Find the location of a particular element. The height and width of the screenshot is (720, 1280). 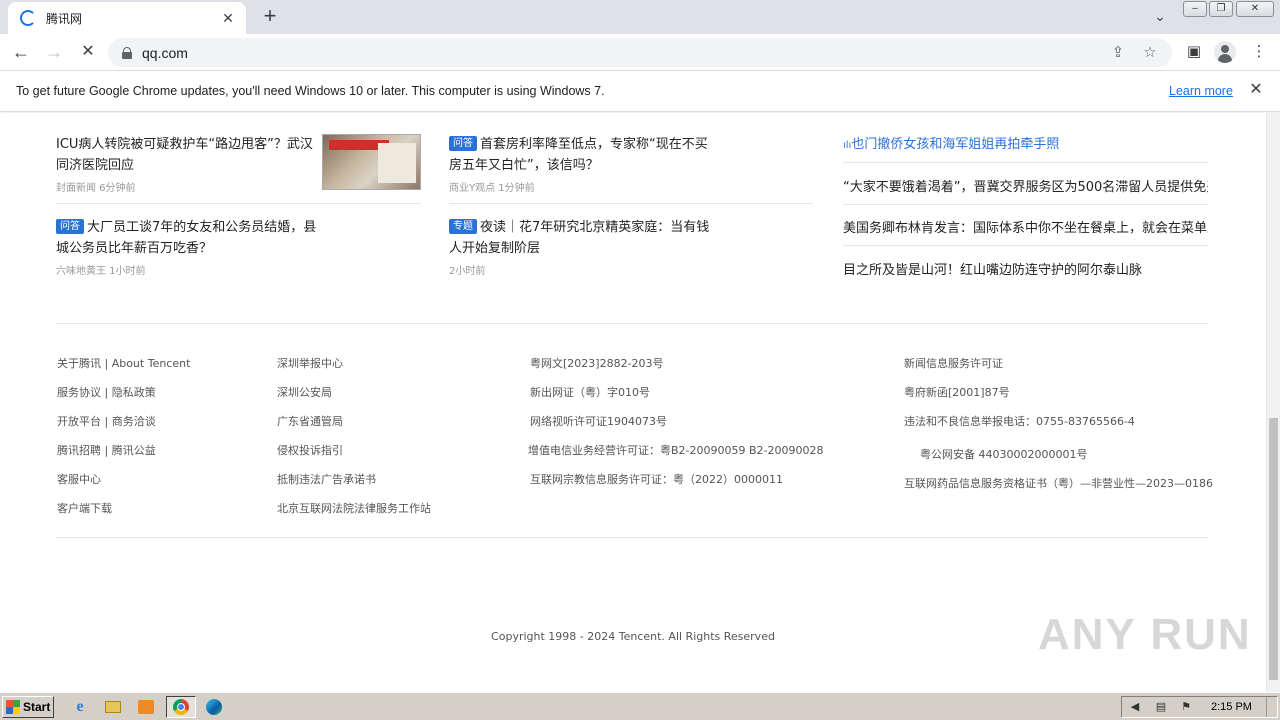

news-item: ICU病人转院被可疑救护车“路边甩客”？武汉 同济医院回应 封面新闻 6分钟前 is located at coordinates (186, 164).